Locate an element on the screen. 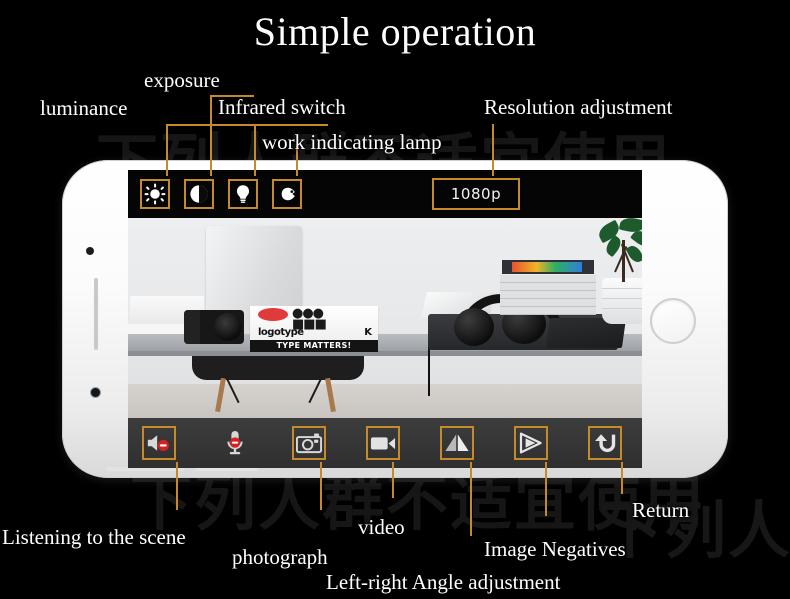 The image size is (790, 599). leader-v-listening is located at coordinates (177, 486).